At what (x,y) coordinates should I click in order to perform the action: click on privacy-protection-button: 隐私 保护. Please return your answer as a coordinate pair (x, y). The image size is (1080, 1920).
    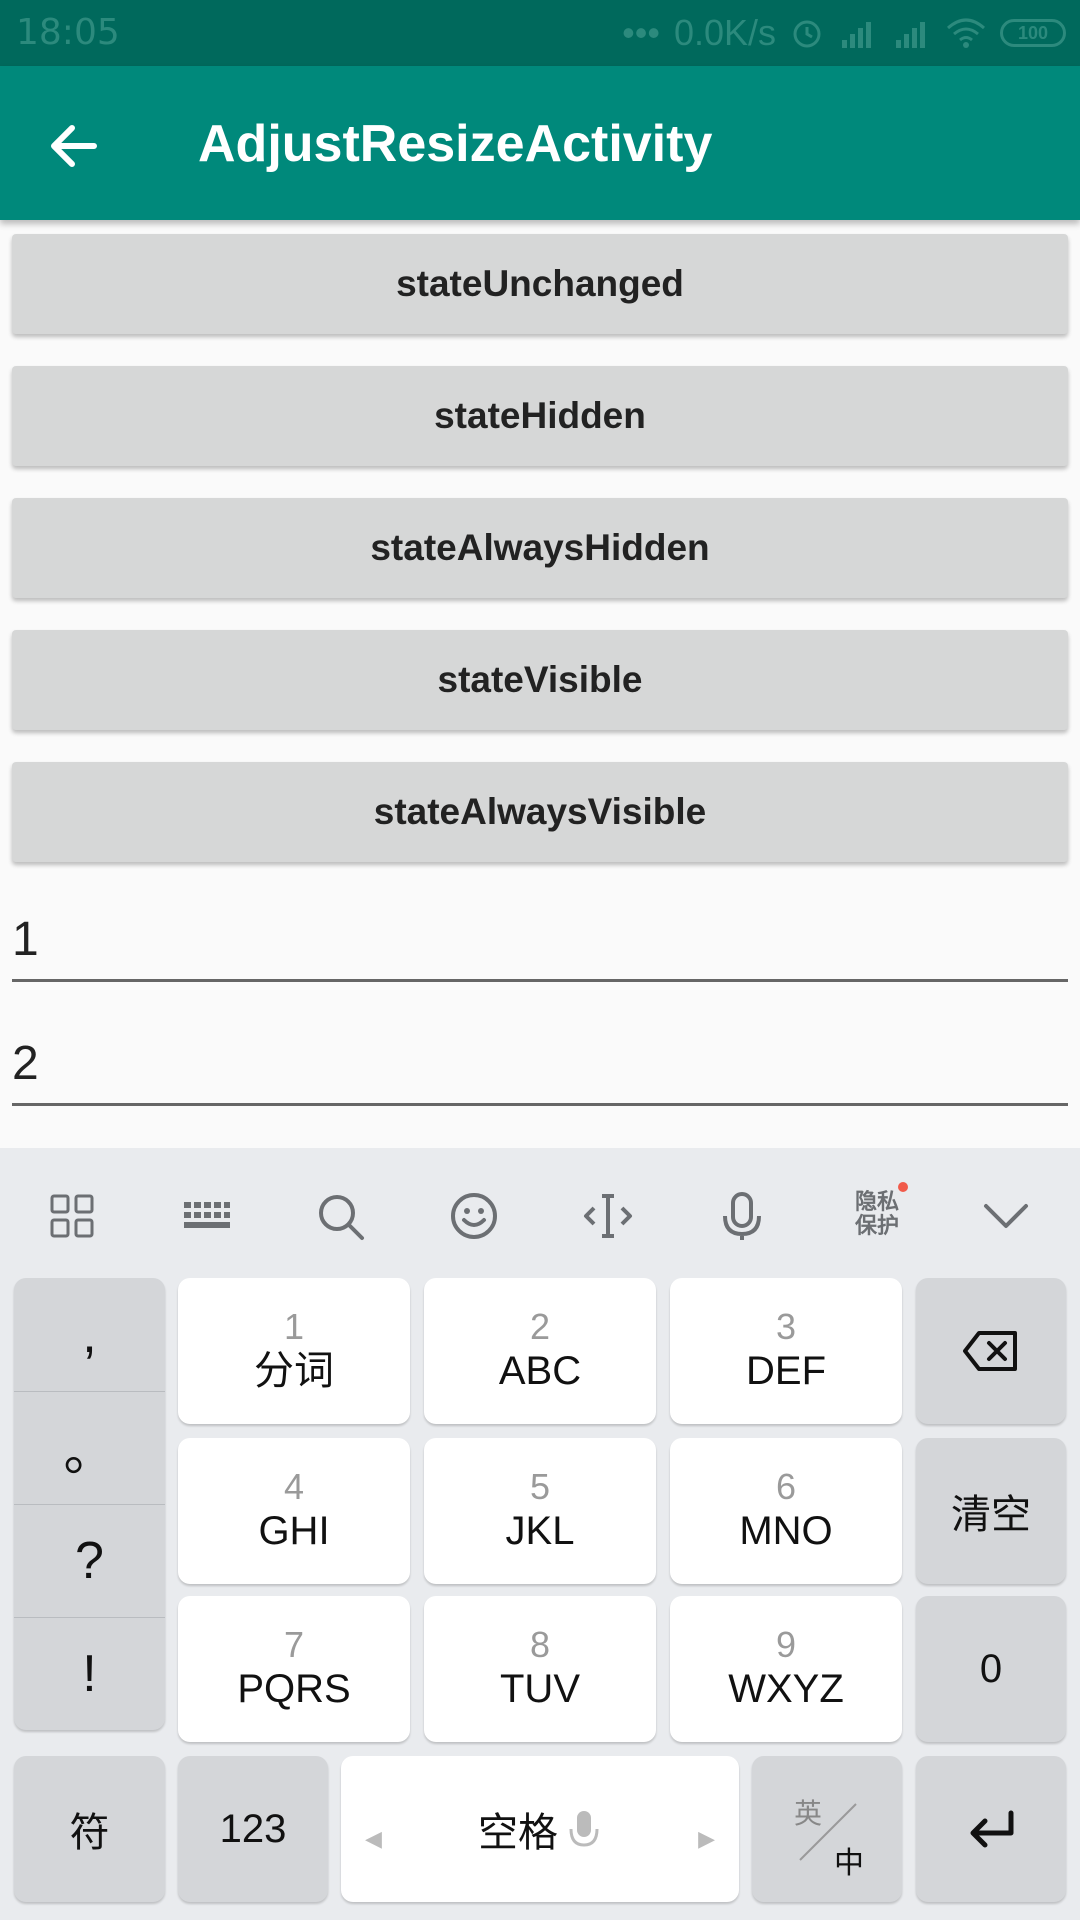
    Looking at the image, I should click on (880, 1210).